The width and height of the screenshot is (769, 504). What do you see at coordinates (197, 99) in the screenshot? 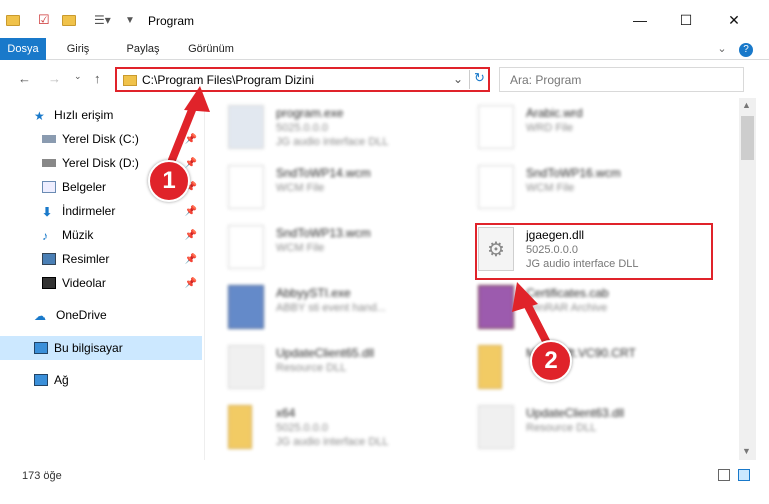
I see `arrow-1-head` at bounding box center [197, 99].